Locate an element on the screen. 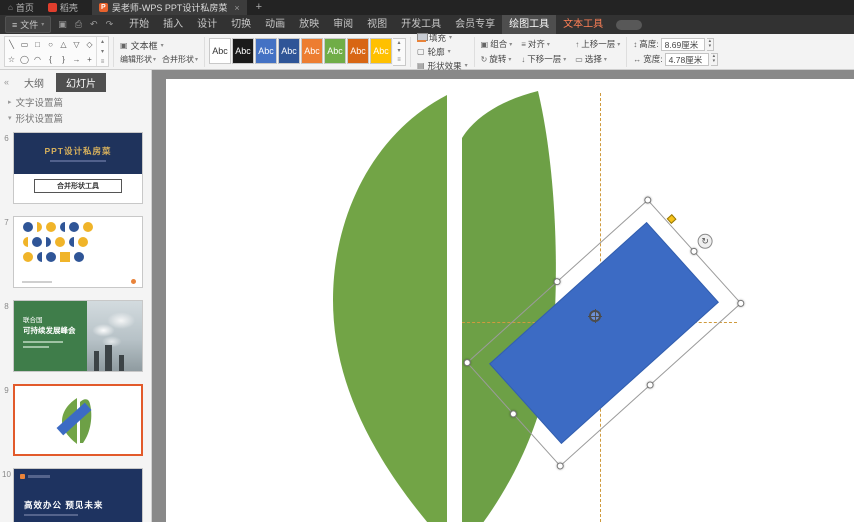 The image size is (854, 522). docer-button: 稻壳 is located at coordinates (63, 7).